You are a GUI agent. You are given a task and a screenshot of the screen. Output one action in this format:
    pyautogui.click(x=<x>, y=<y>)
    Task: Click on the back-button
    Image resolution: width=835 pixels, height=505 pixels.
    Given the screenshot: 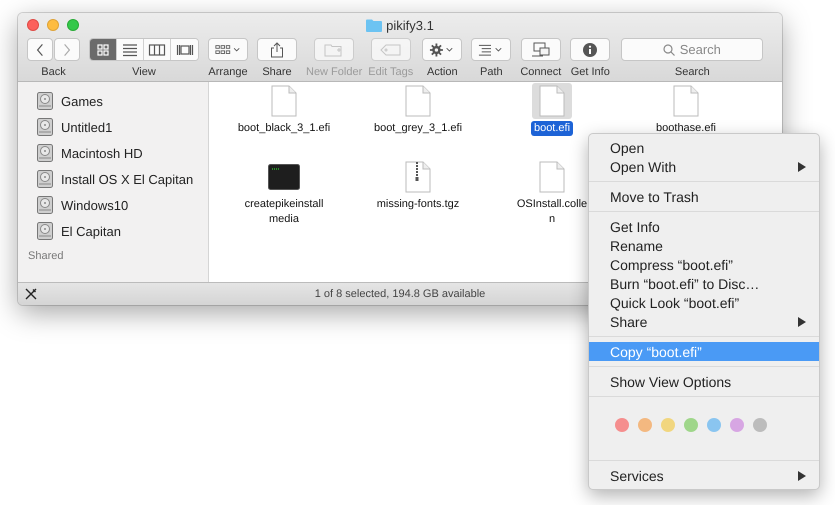 What is the action you would take?
    pyautogui.click(x=40, y=49)
    